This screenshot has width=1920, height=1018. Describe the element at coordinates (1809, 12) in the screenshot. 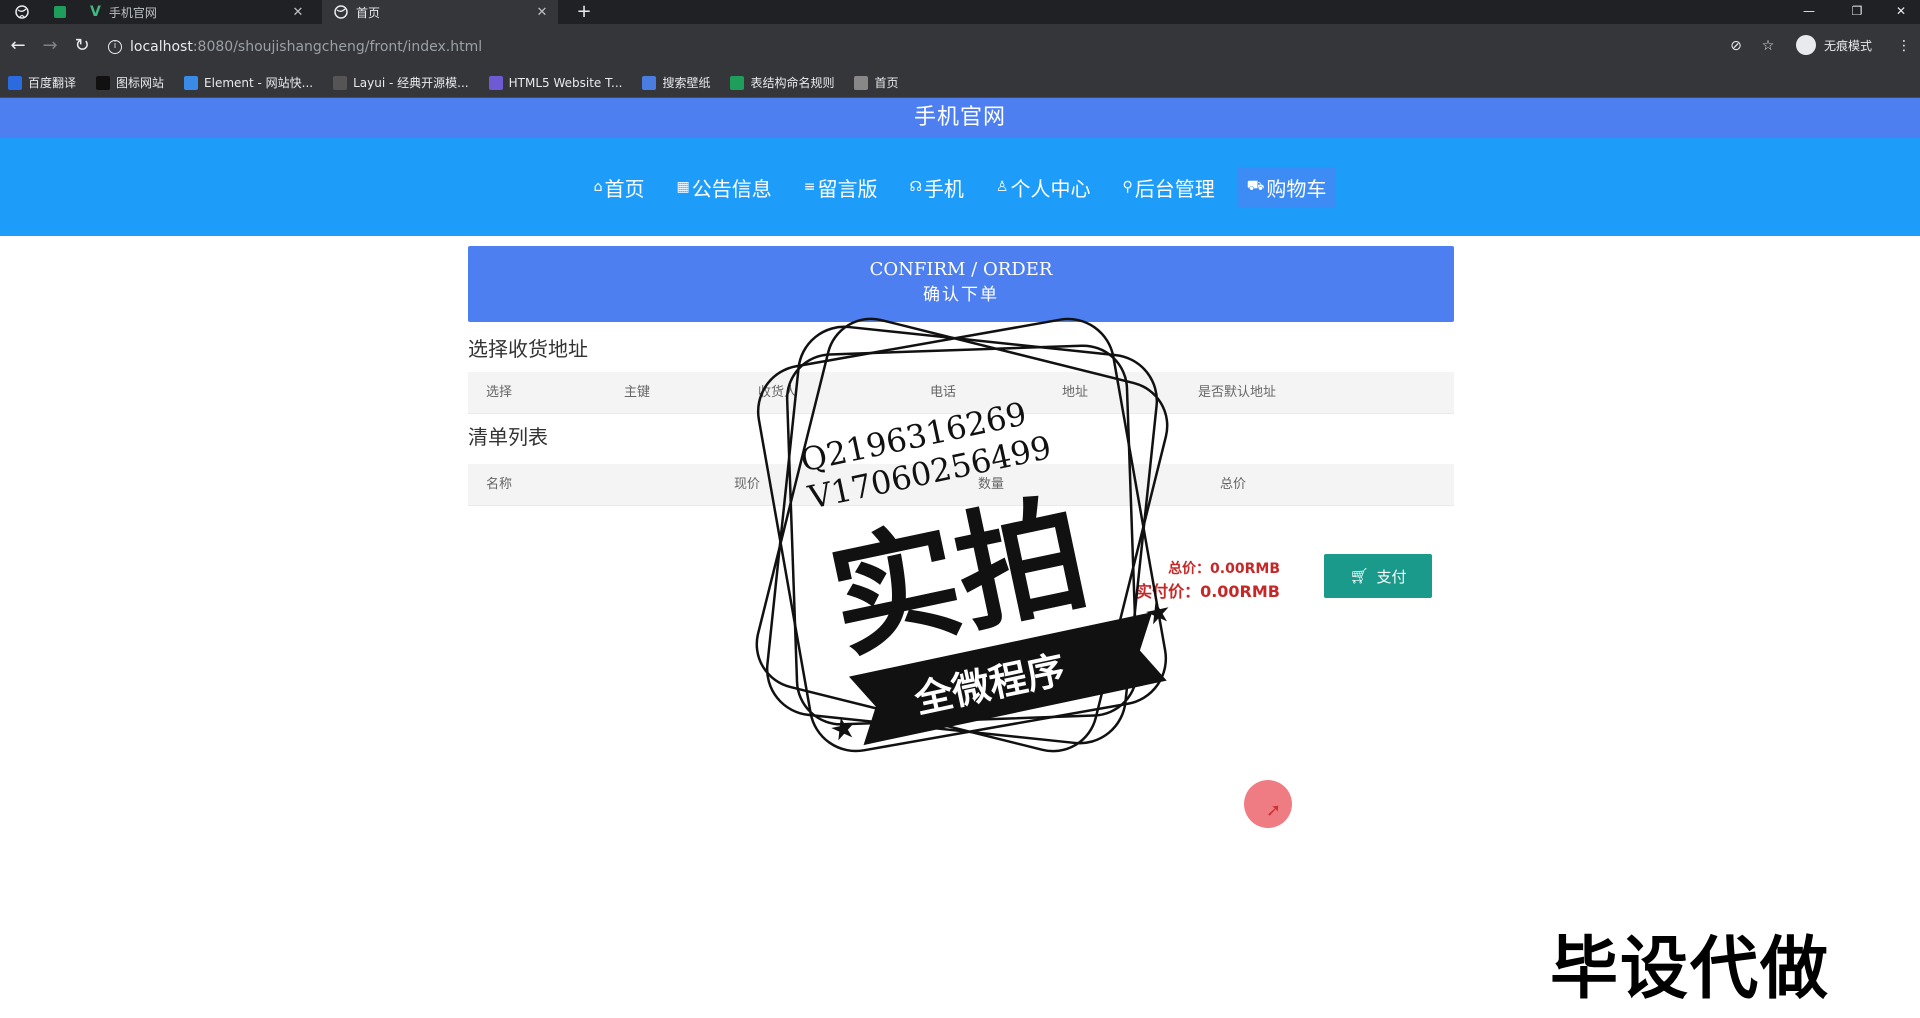

I see `minimize-button: —` at that location.